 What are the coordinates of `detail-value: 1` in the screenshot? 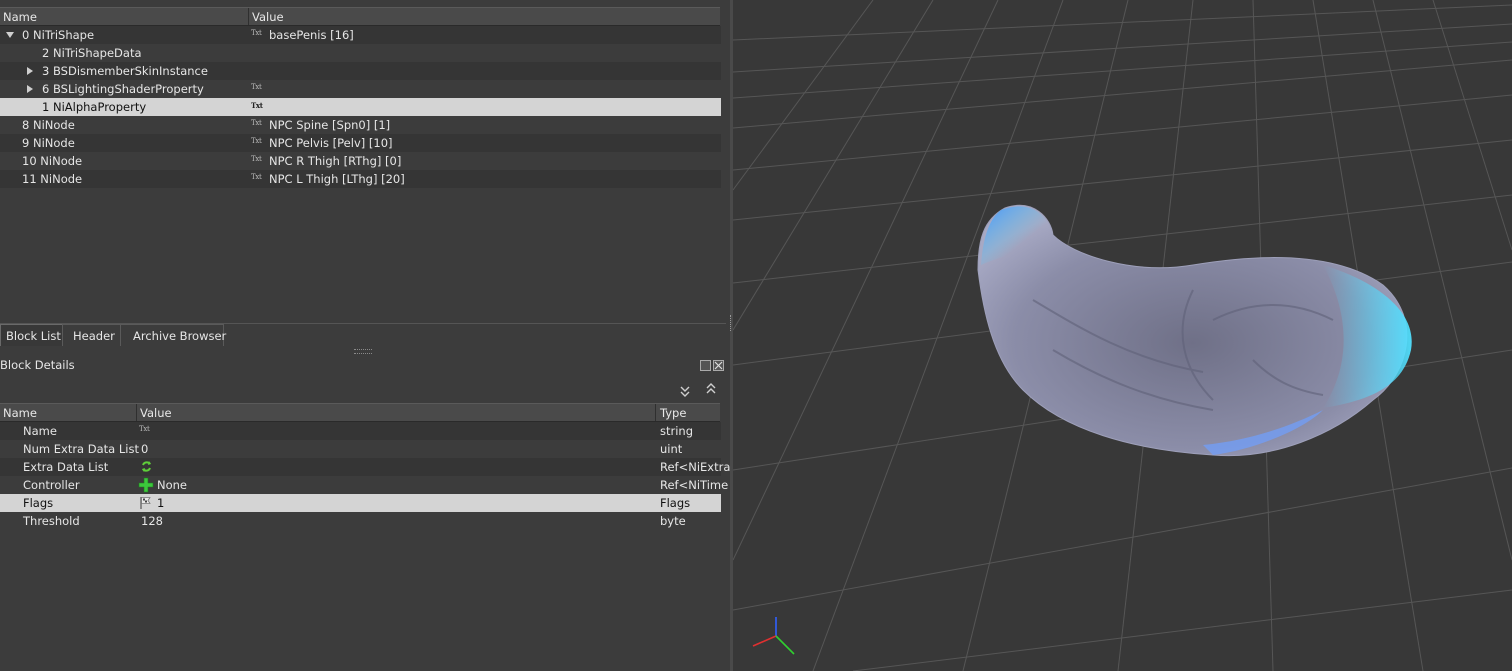 It's located at (160, 503).